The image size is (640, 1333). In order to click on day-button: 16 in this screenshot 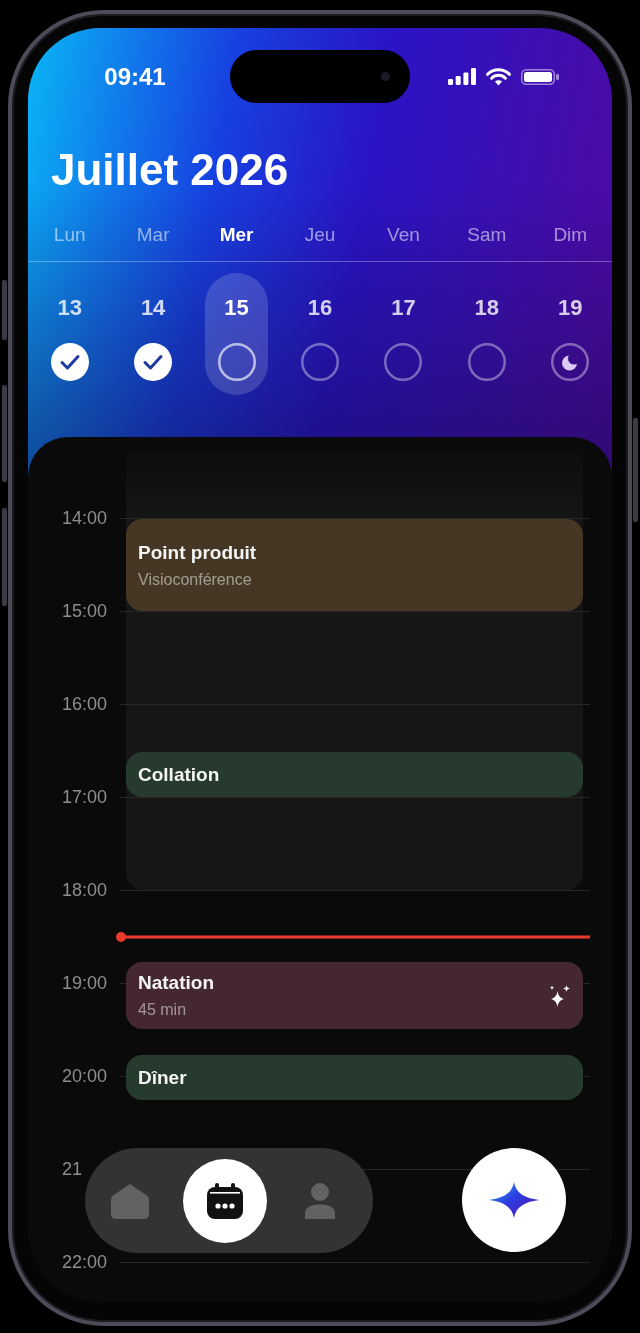, I will do `click(320, 334)`.